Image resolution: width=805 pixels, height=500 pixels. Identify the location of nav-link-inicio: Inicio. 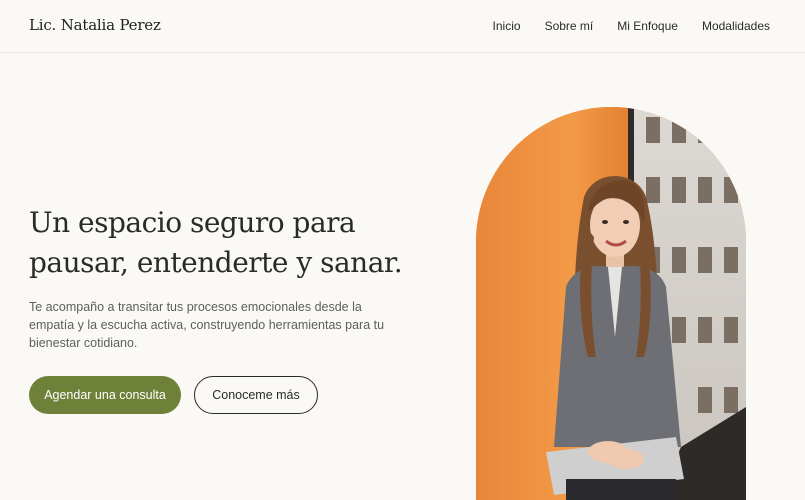
(507, 26).